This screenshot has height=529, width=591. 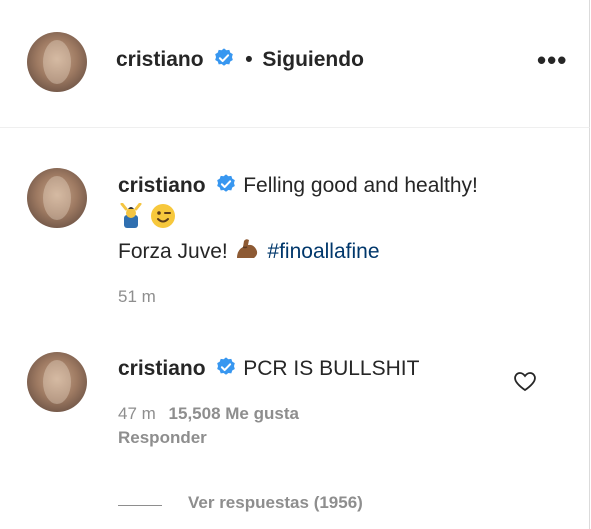 I want to click on header-user-row: cristiano • Siguiendo, so click(x=240, y=59).